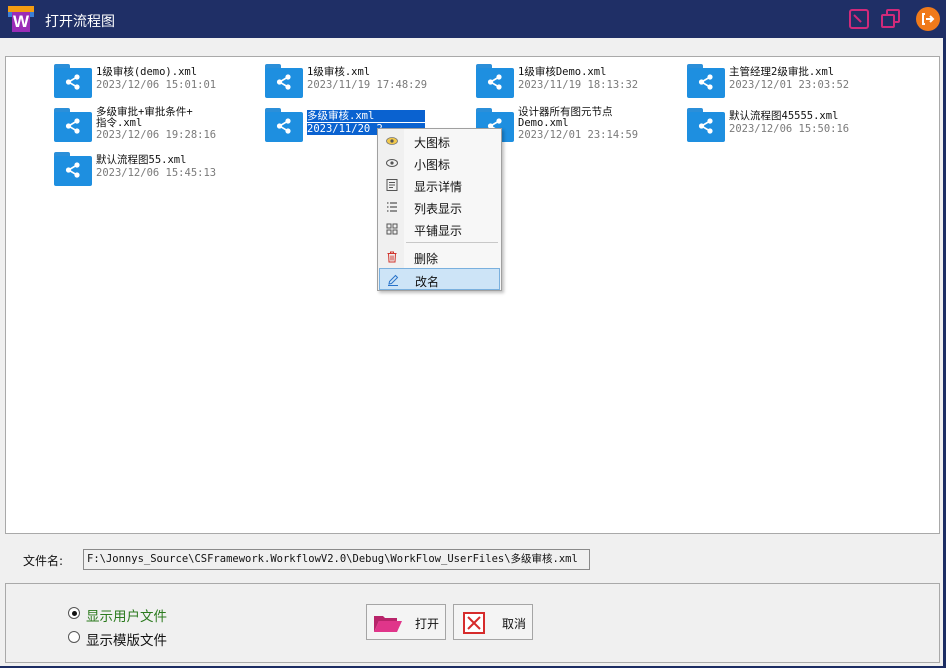 This screenshot has width=946, height=668. I want to click on window-title: 打开流程图, so click(80, 22).